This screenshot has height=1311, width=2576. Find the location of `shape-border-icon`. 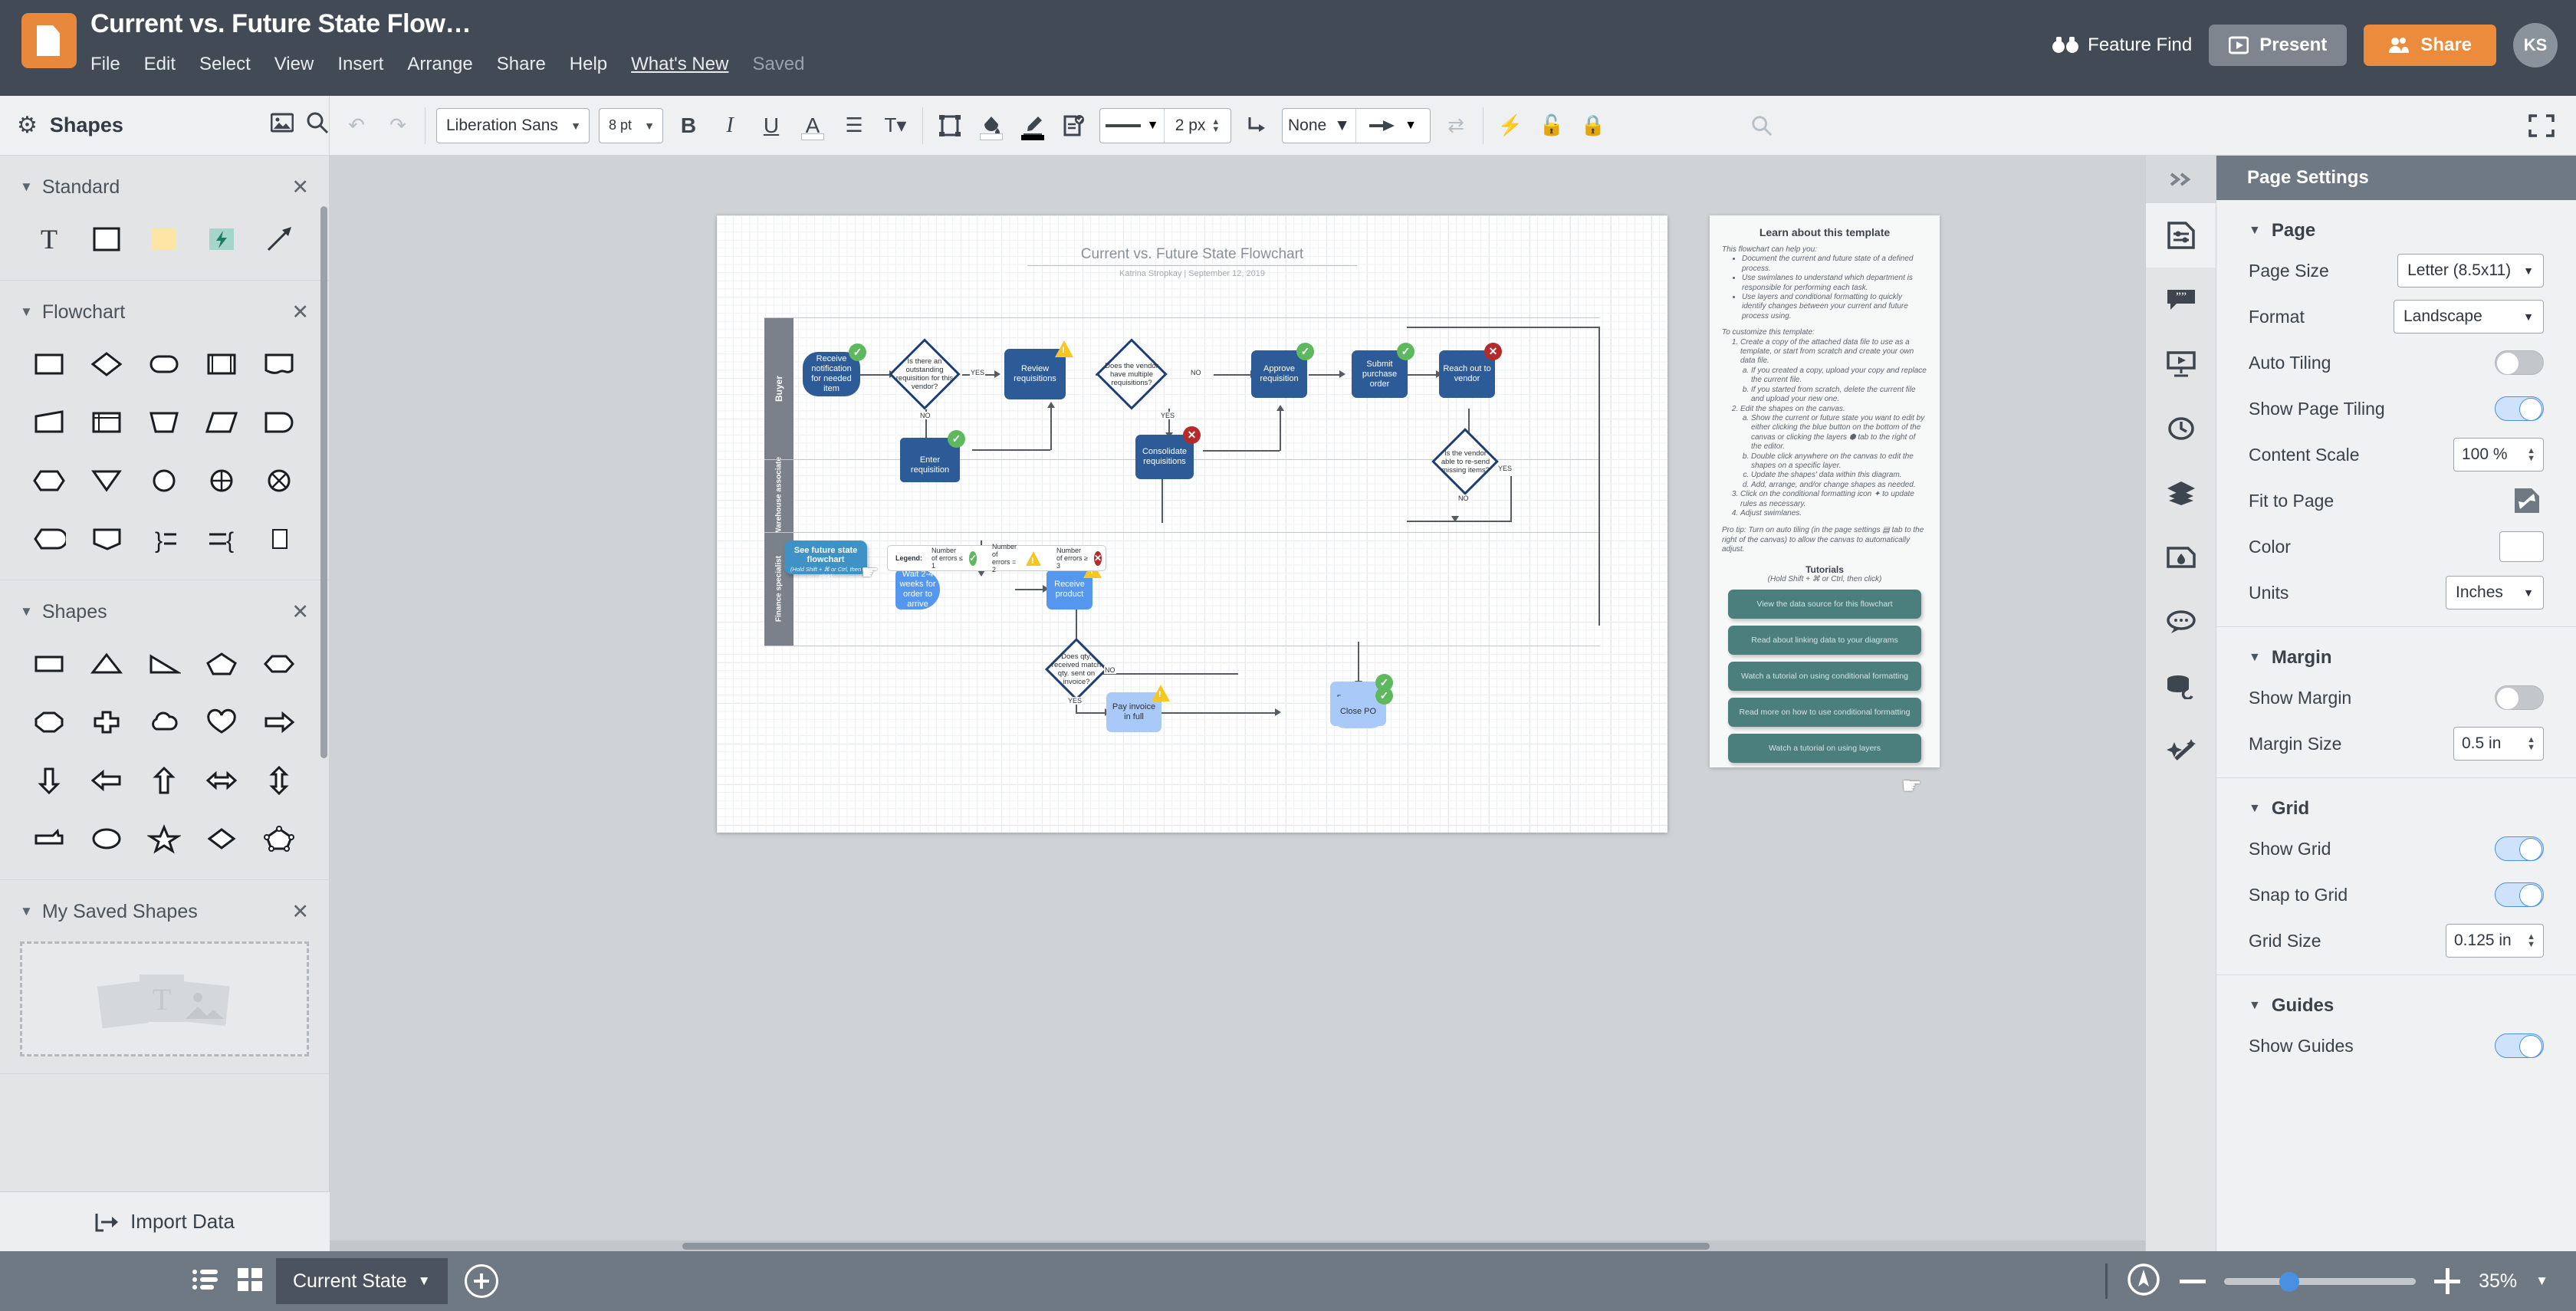

shape-border-icon is located at coordinates (950, 126).